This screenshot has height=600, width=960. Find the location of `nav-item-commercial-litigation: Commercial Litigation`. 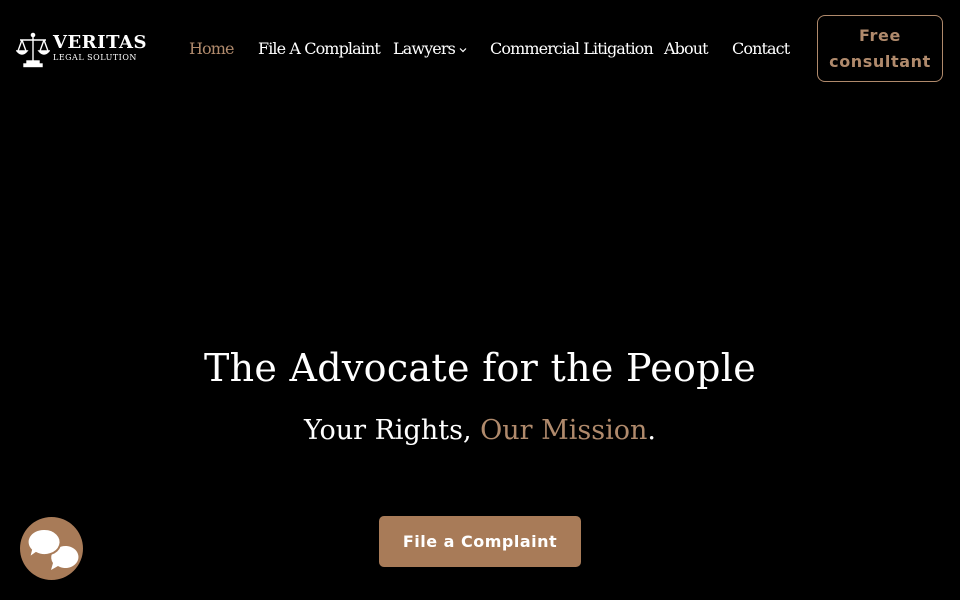

nav-item-commercial-litigation: Commercial Litigation is located at coordinates (572, 49).